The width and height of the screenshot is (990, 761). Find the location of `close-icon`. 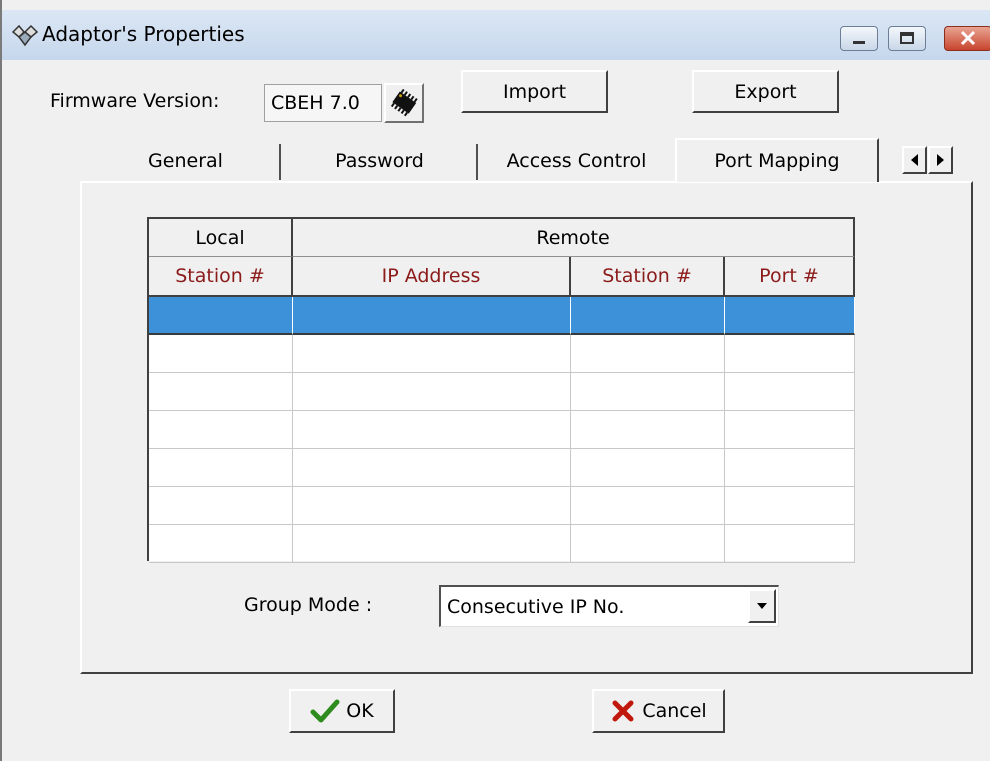

close-icon is located at coordinates (968, 38).